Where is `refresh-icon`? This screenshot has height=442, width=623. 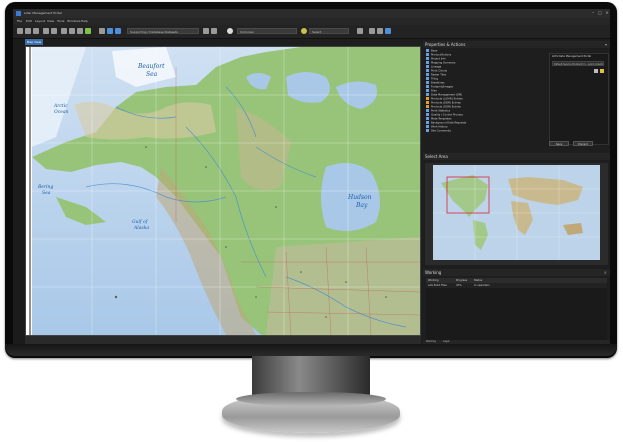 refresh-icon is located at coordinates (206, 31).